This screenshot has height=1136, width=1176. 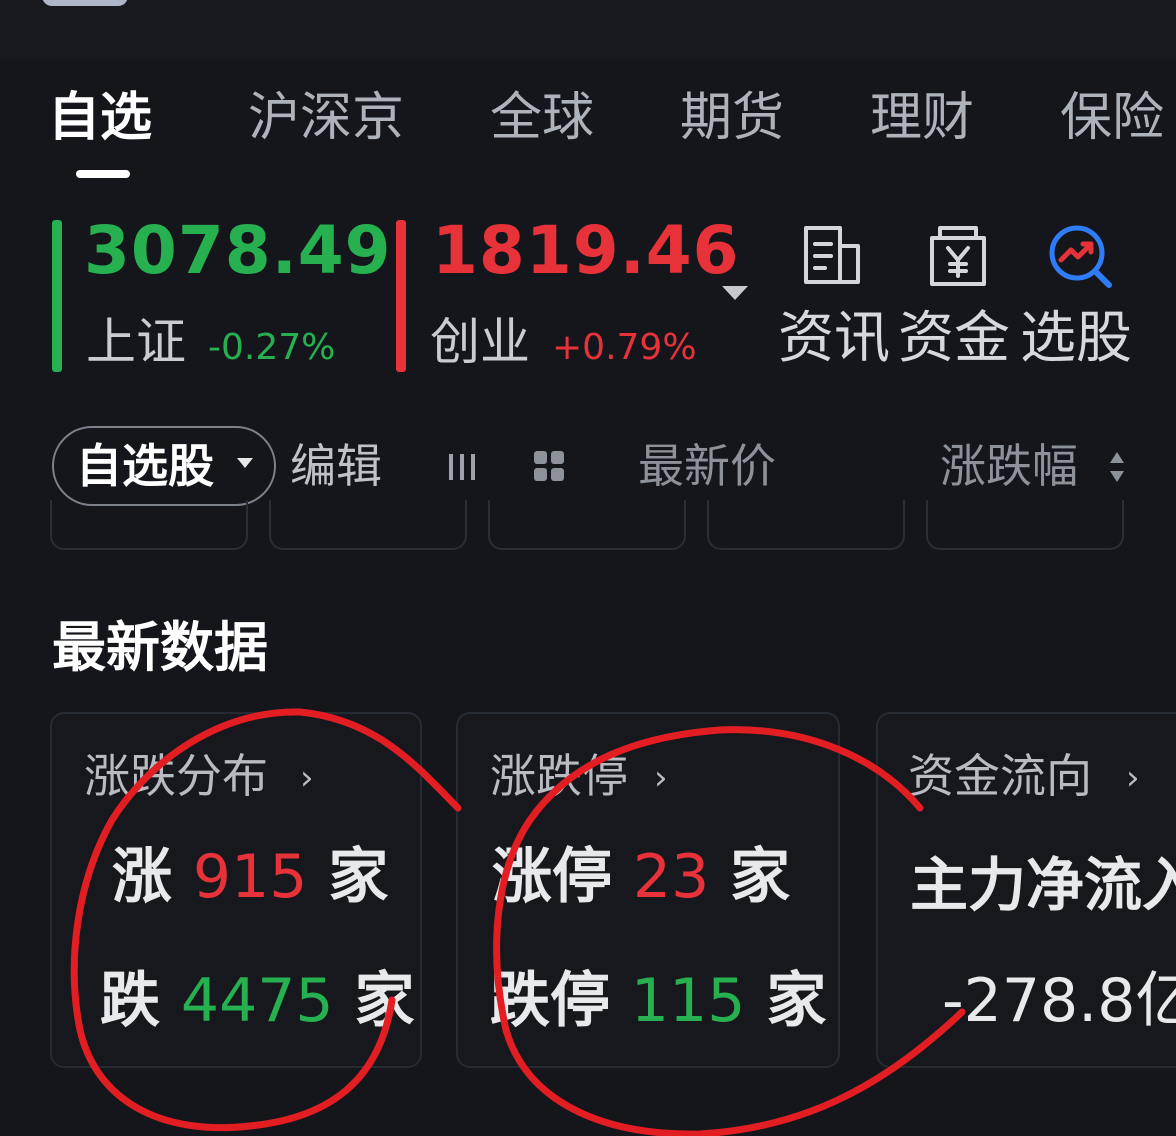 I want to click on rise-label: 涨, so click(x=142, y=877).